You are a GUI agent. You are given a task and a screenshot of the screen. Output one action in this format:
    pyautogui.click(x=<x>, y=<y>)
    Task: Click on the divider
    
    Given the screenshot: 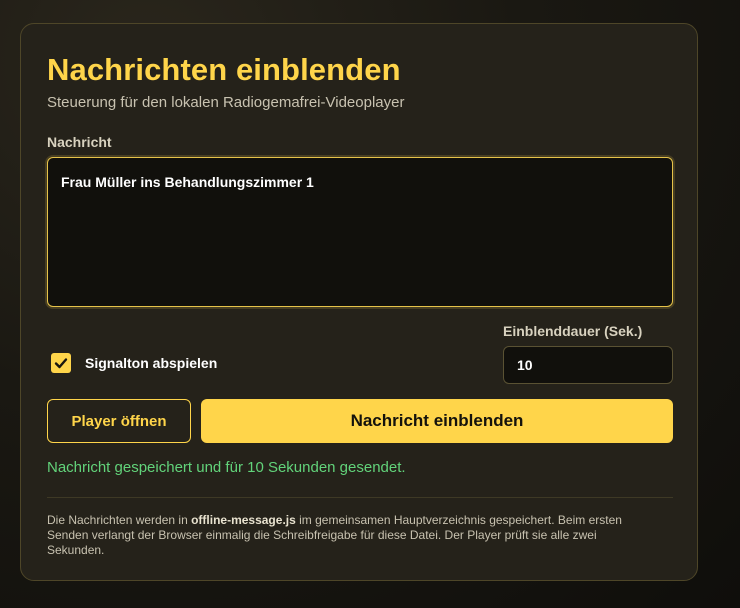 What is the action you would take?
    pyautogui.click(x=360, y=497)
    